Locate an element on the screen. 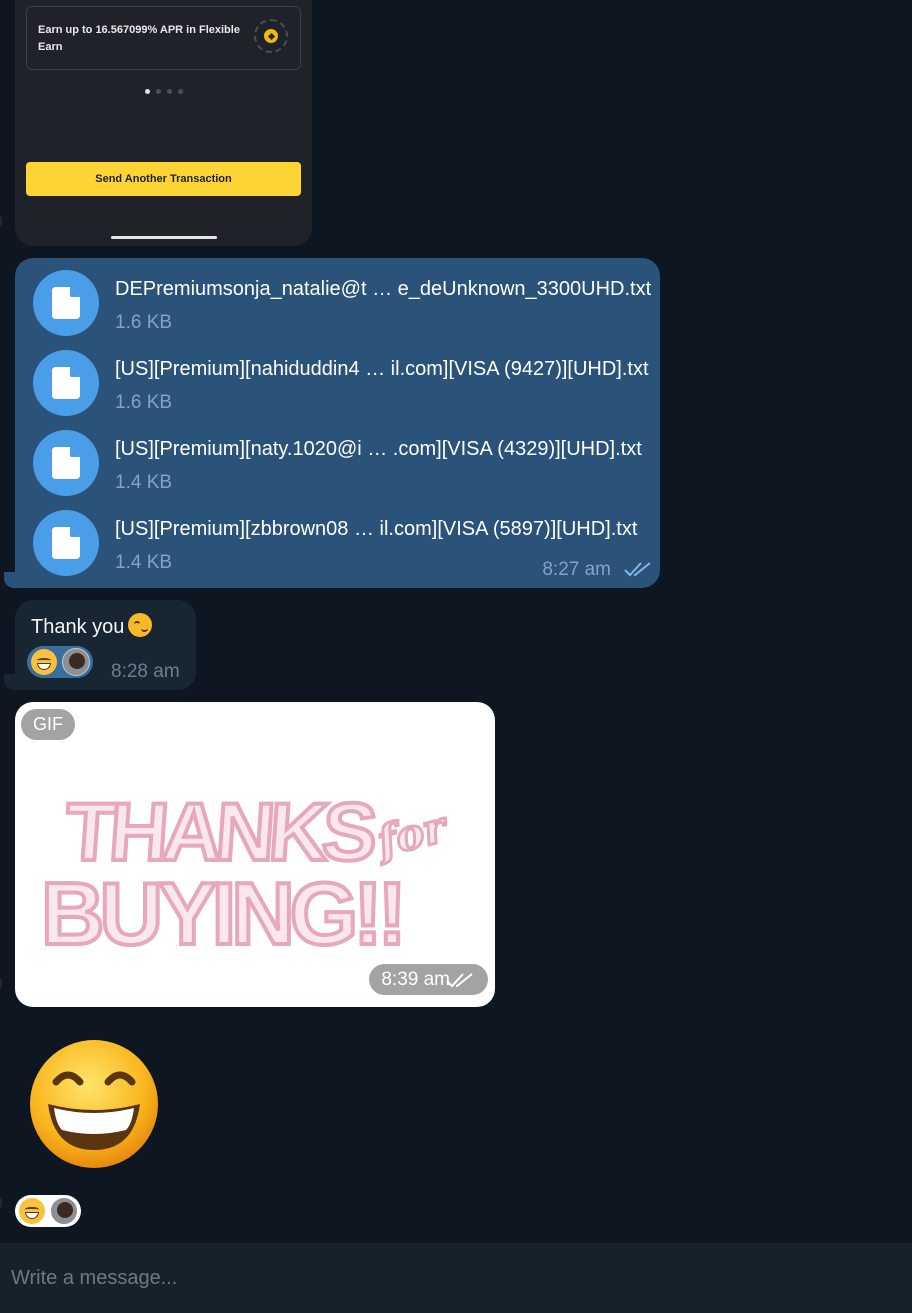  message-input is located at coordinates (451, 1278).